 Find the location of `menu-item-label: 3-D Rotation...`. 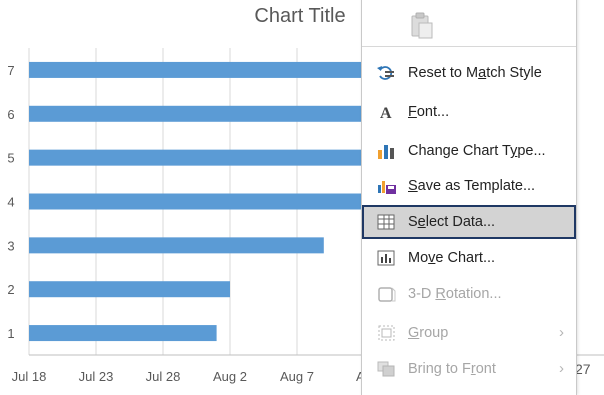

menu-item-label: 3-D Rotation... is located at coordinates (455, 294).